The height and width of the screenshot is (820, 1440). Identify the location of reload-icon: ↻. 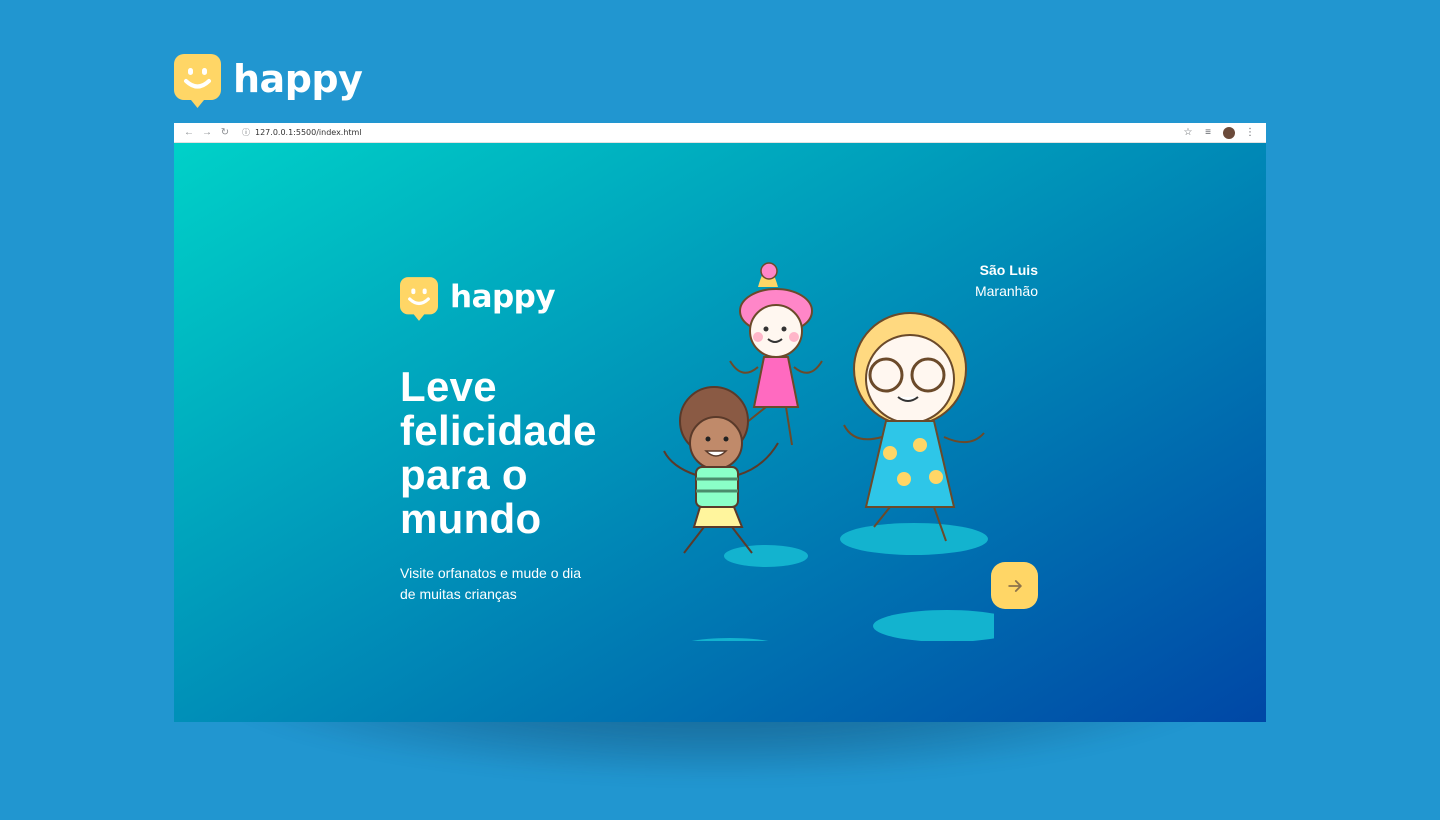
(225, 132).